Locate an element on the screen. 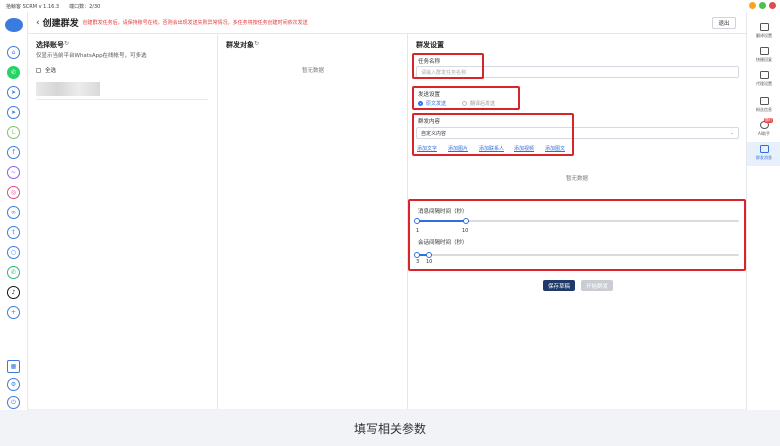 This screenshot has width=780, height=446. fans-icon is located at coordinates (764, 101).